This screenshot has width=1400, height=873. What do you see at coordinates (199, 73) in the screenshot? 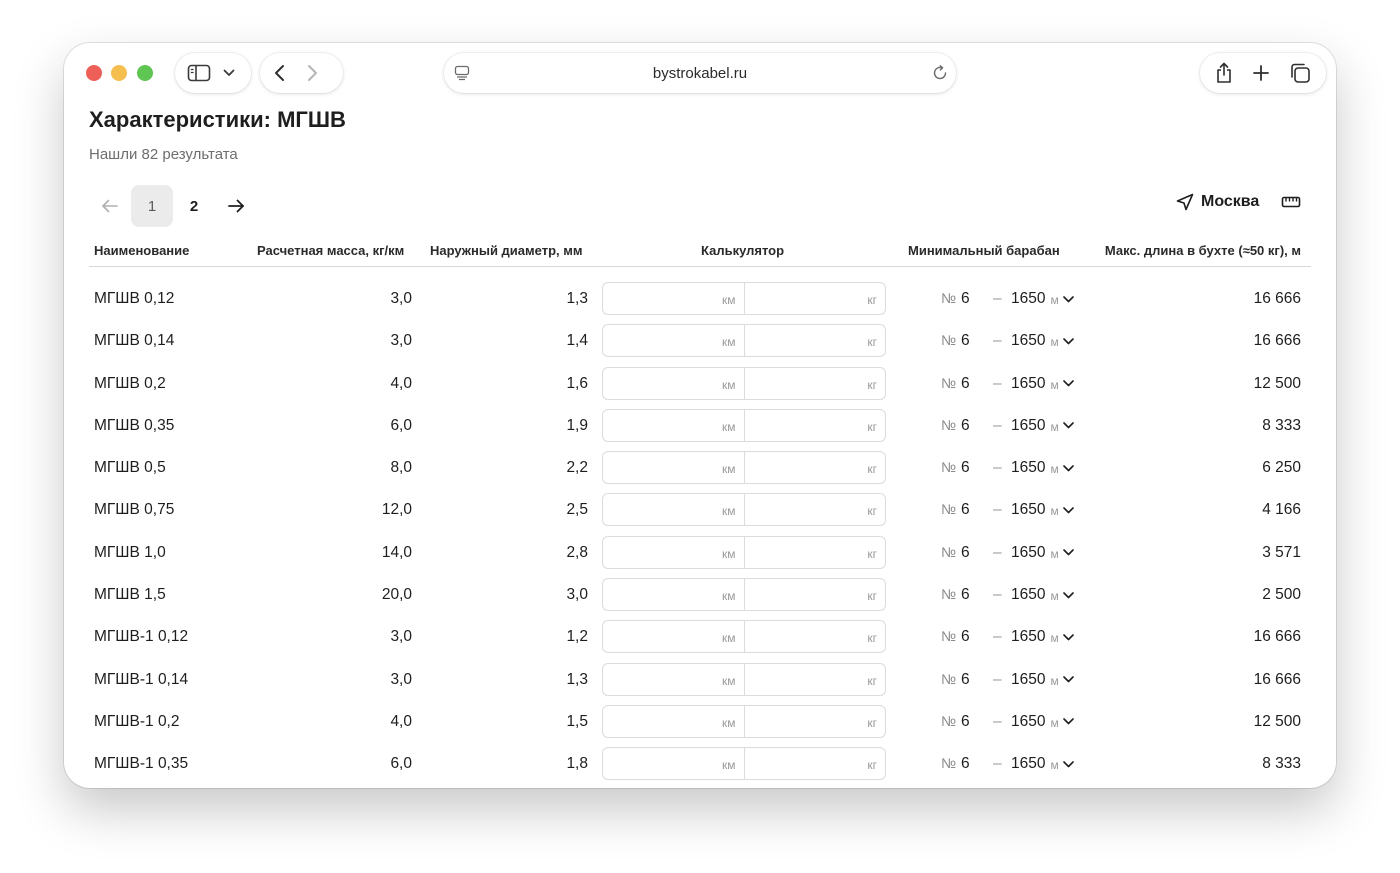
I see `sidebar-icon` at bounding box center [199, 73].